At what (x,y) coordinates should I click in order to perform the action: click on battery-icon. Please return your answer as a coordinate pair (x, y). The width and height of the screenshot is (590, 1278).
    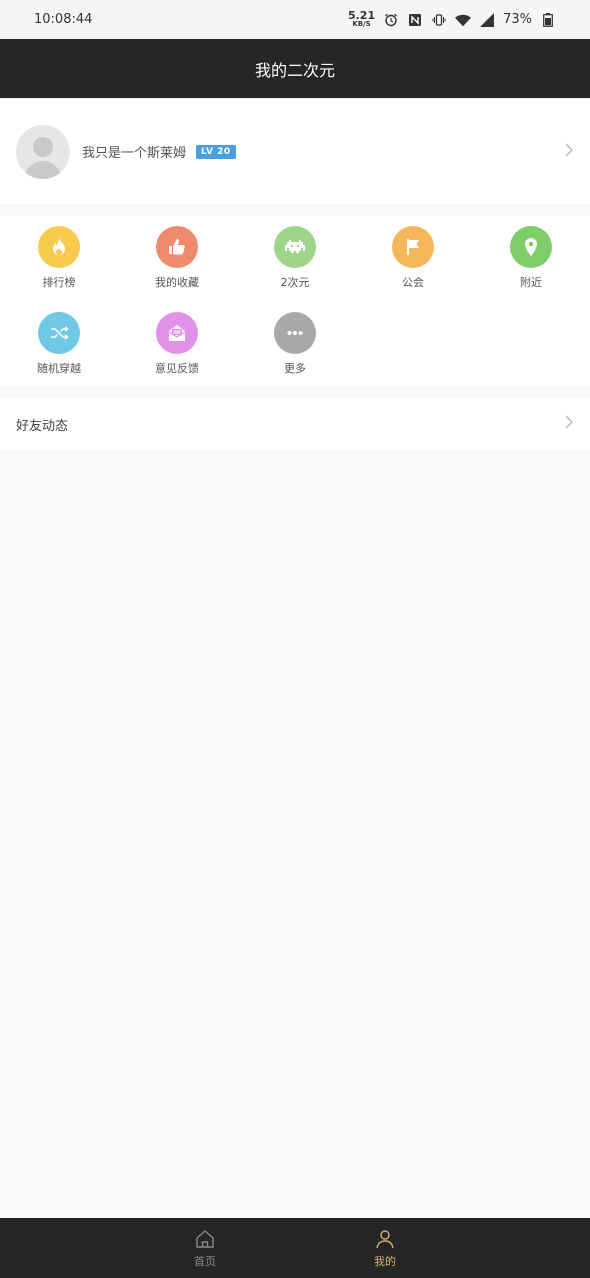
    Looking at the image, I should click on (548, 19).